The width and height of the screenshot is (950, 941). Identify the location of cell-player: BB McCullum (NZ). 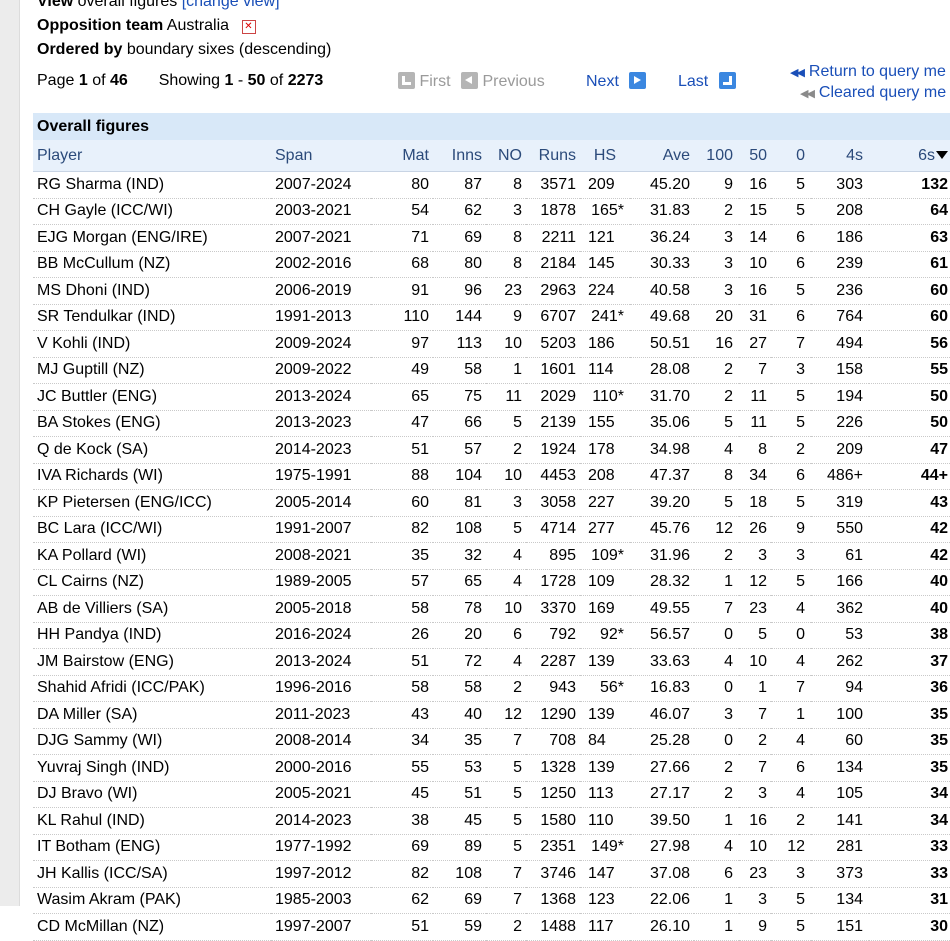
(152, 264).